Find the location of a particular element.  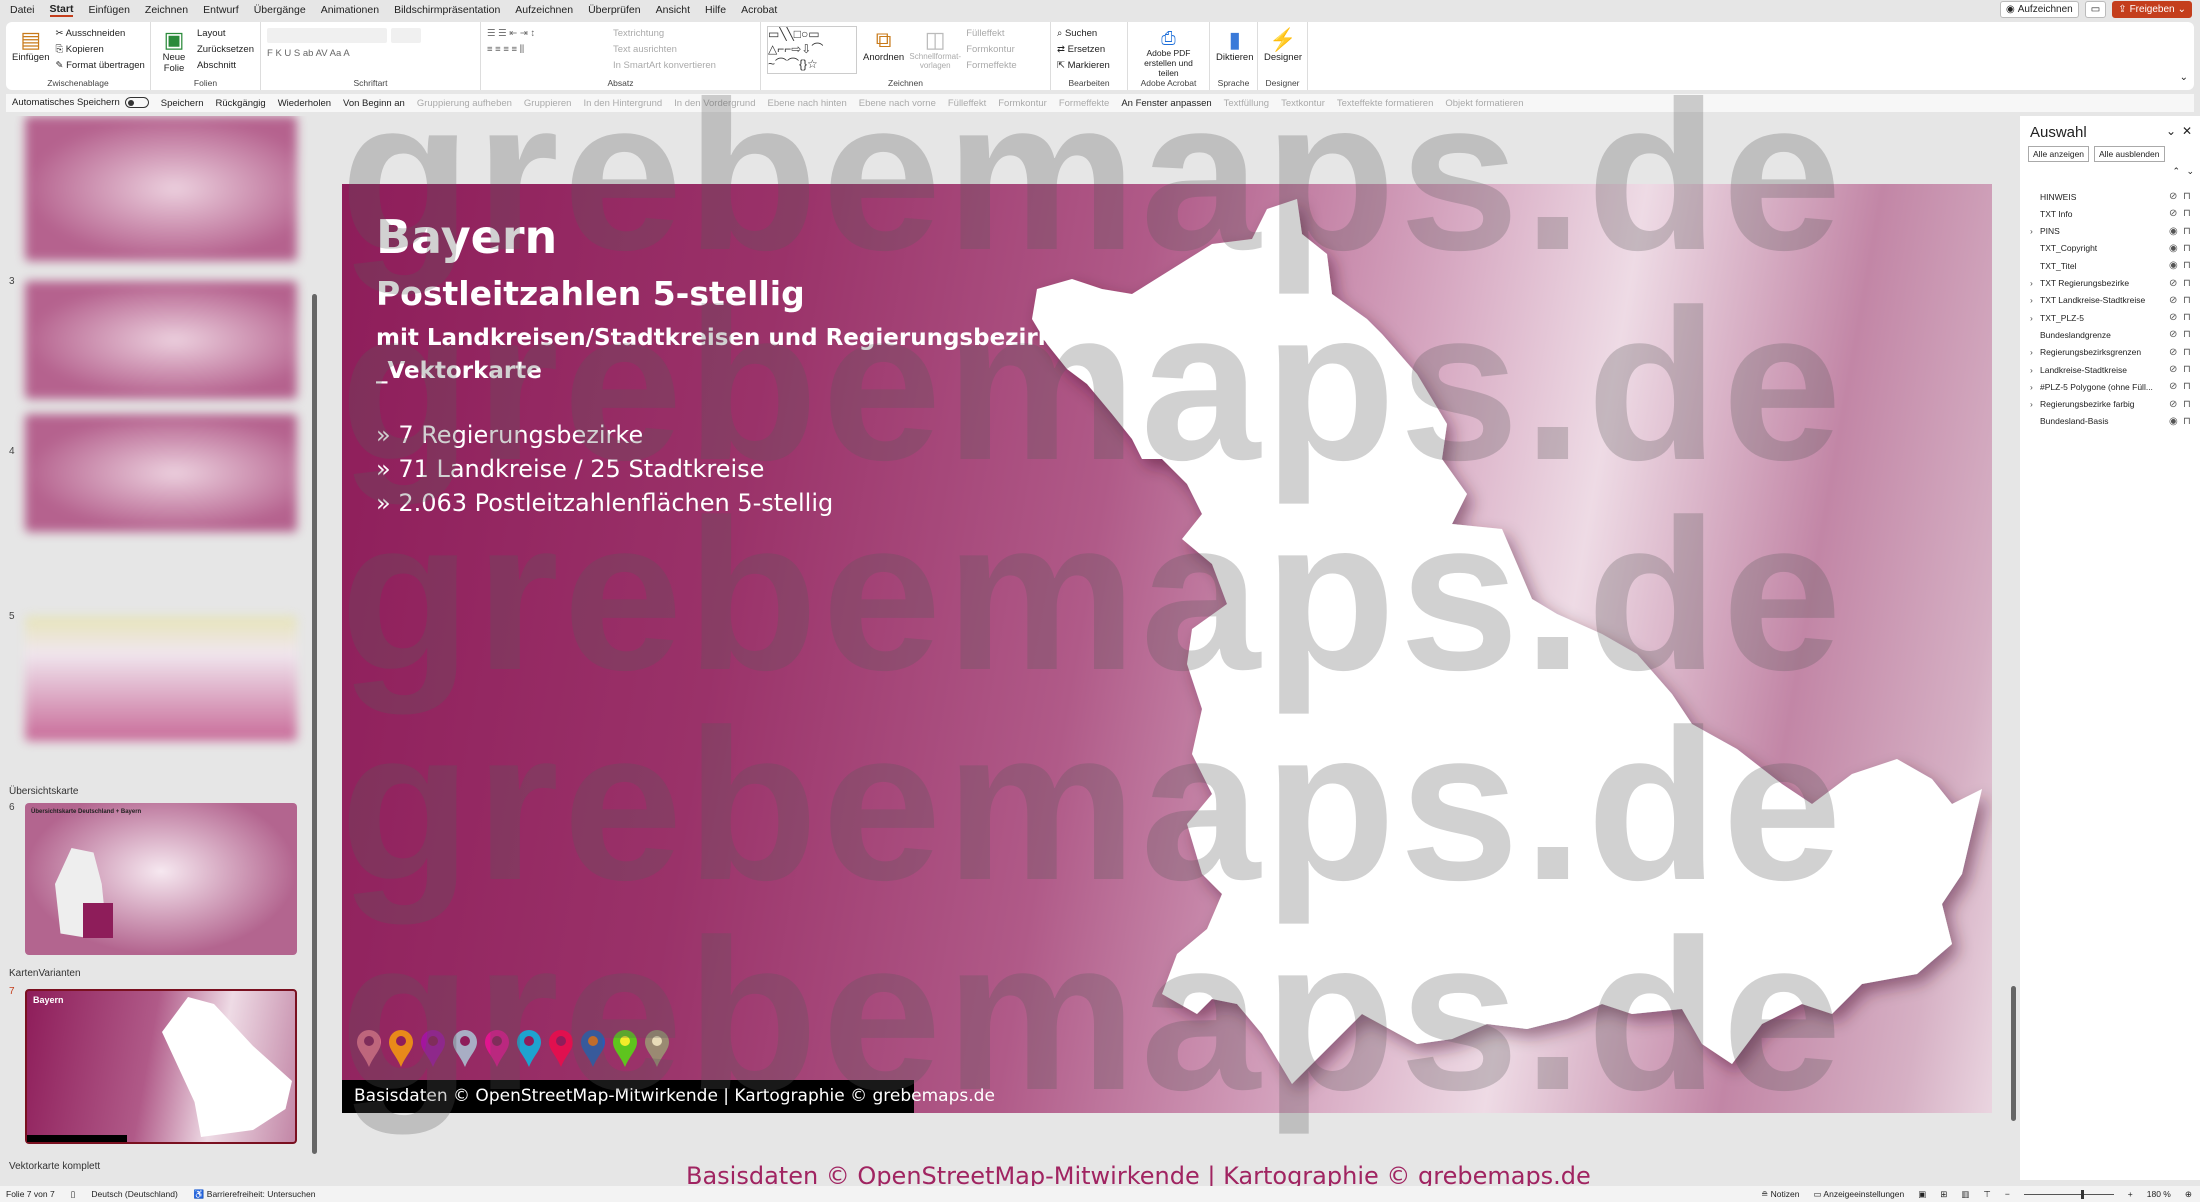

selection-item: › PINS ◉ ⊓ is located at coordinates (2112, 231).